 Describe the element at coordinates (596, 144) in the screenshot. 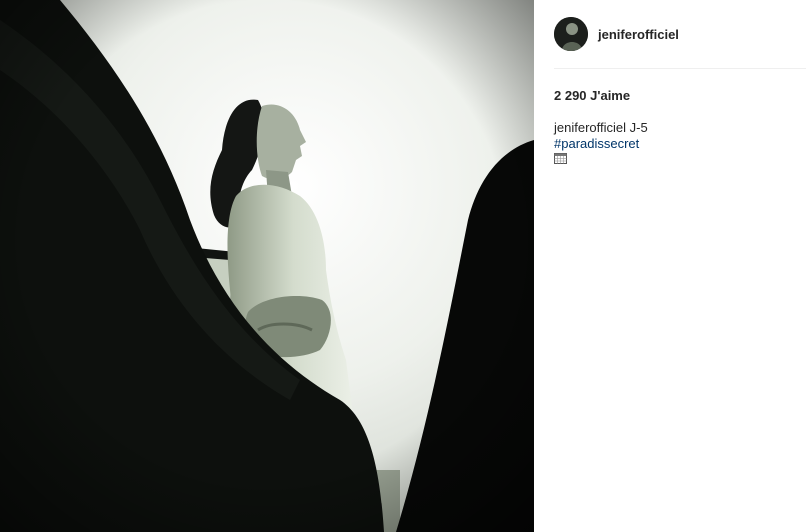

I see `hashtag-link: #paradissecret` at that location.